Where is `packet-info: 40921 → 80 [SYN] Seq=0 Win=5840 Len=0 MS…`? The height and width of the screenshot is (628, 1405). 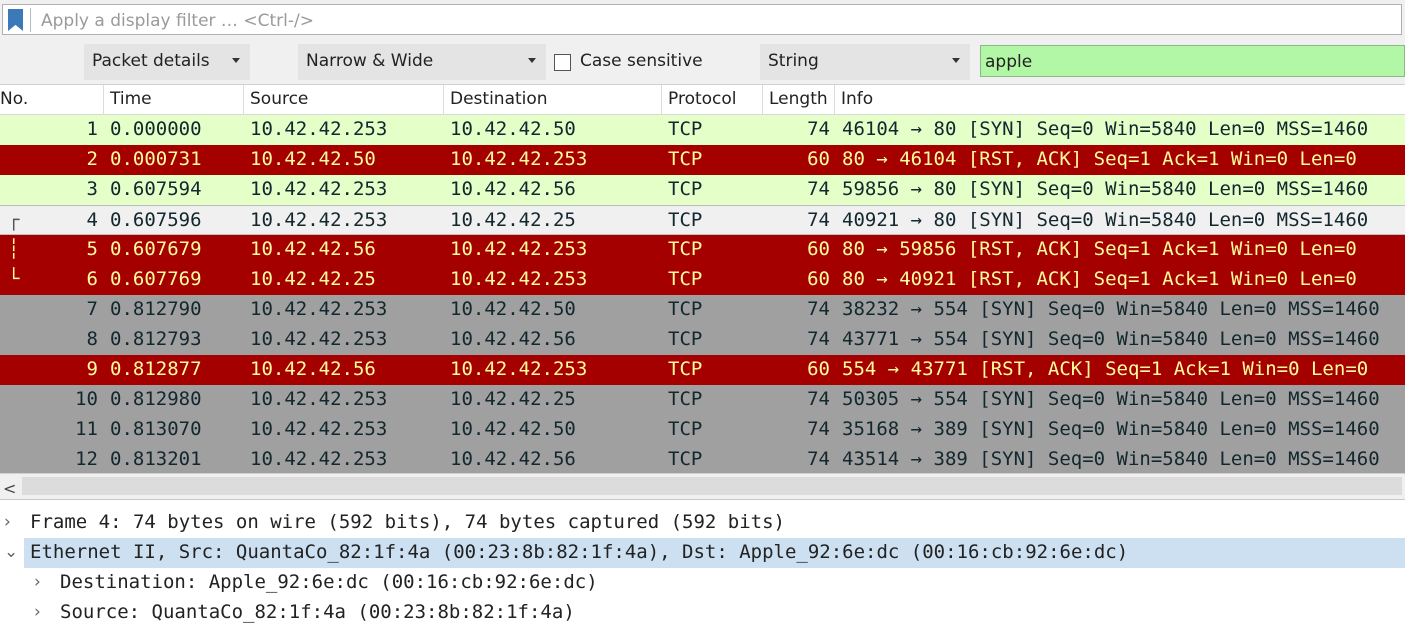 packet-info: 40921 → 80 [SYN] Seq=0 Win=5840 Len=0 MS… is located at coordinates (1105, 220).